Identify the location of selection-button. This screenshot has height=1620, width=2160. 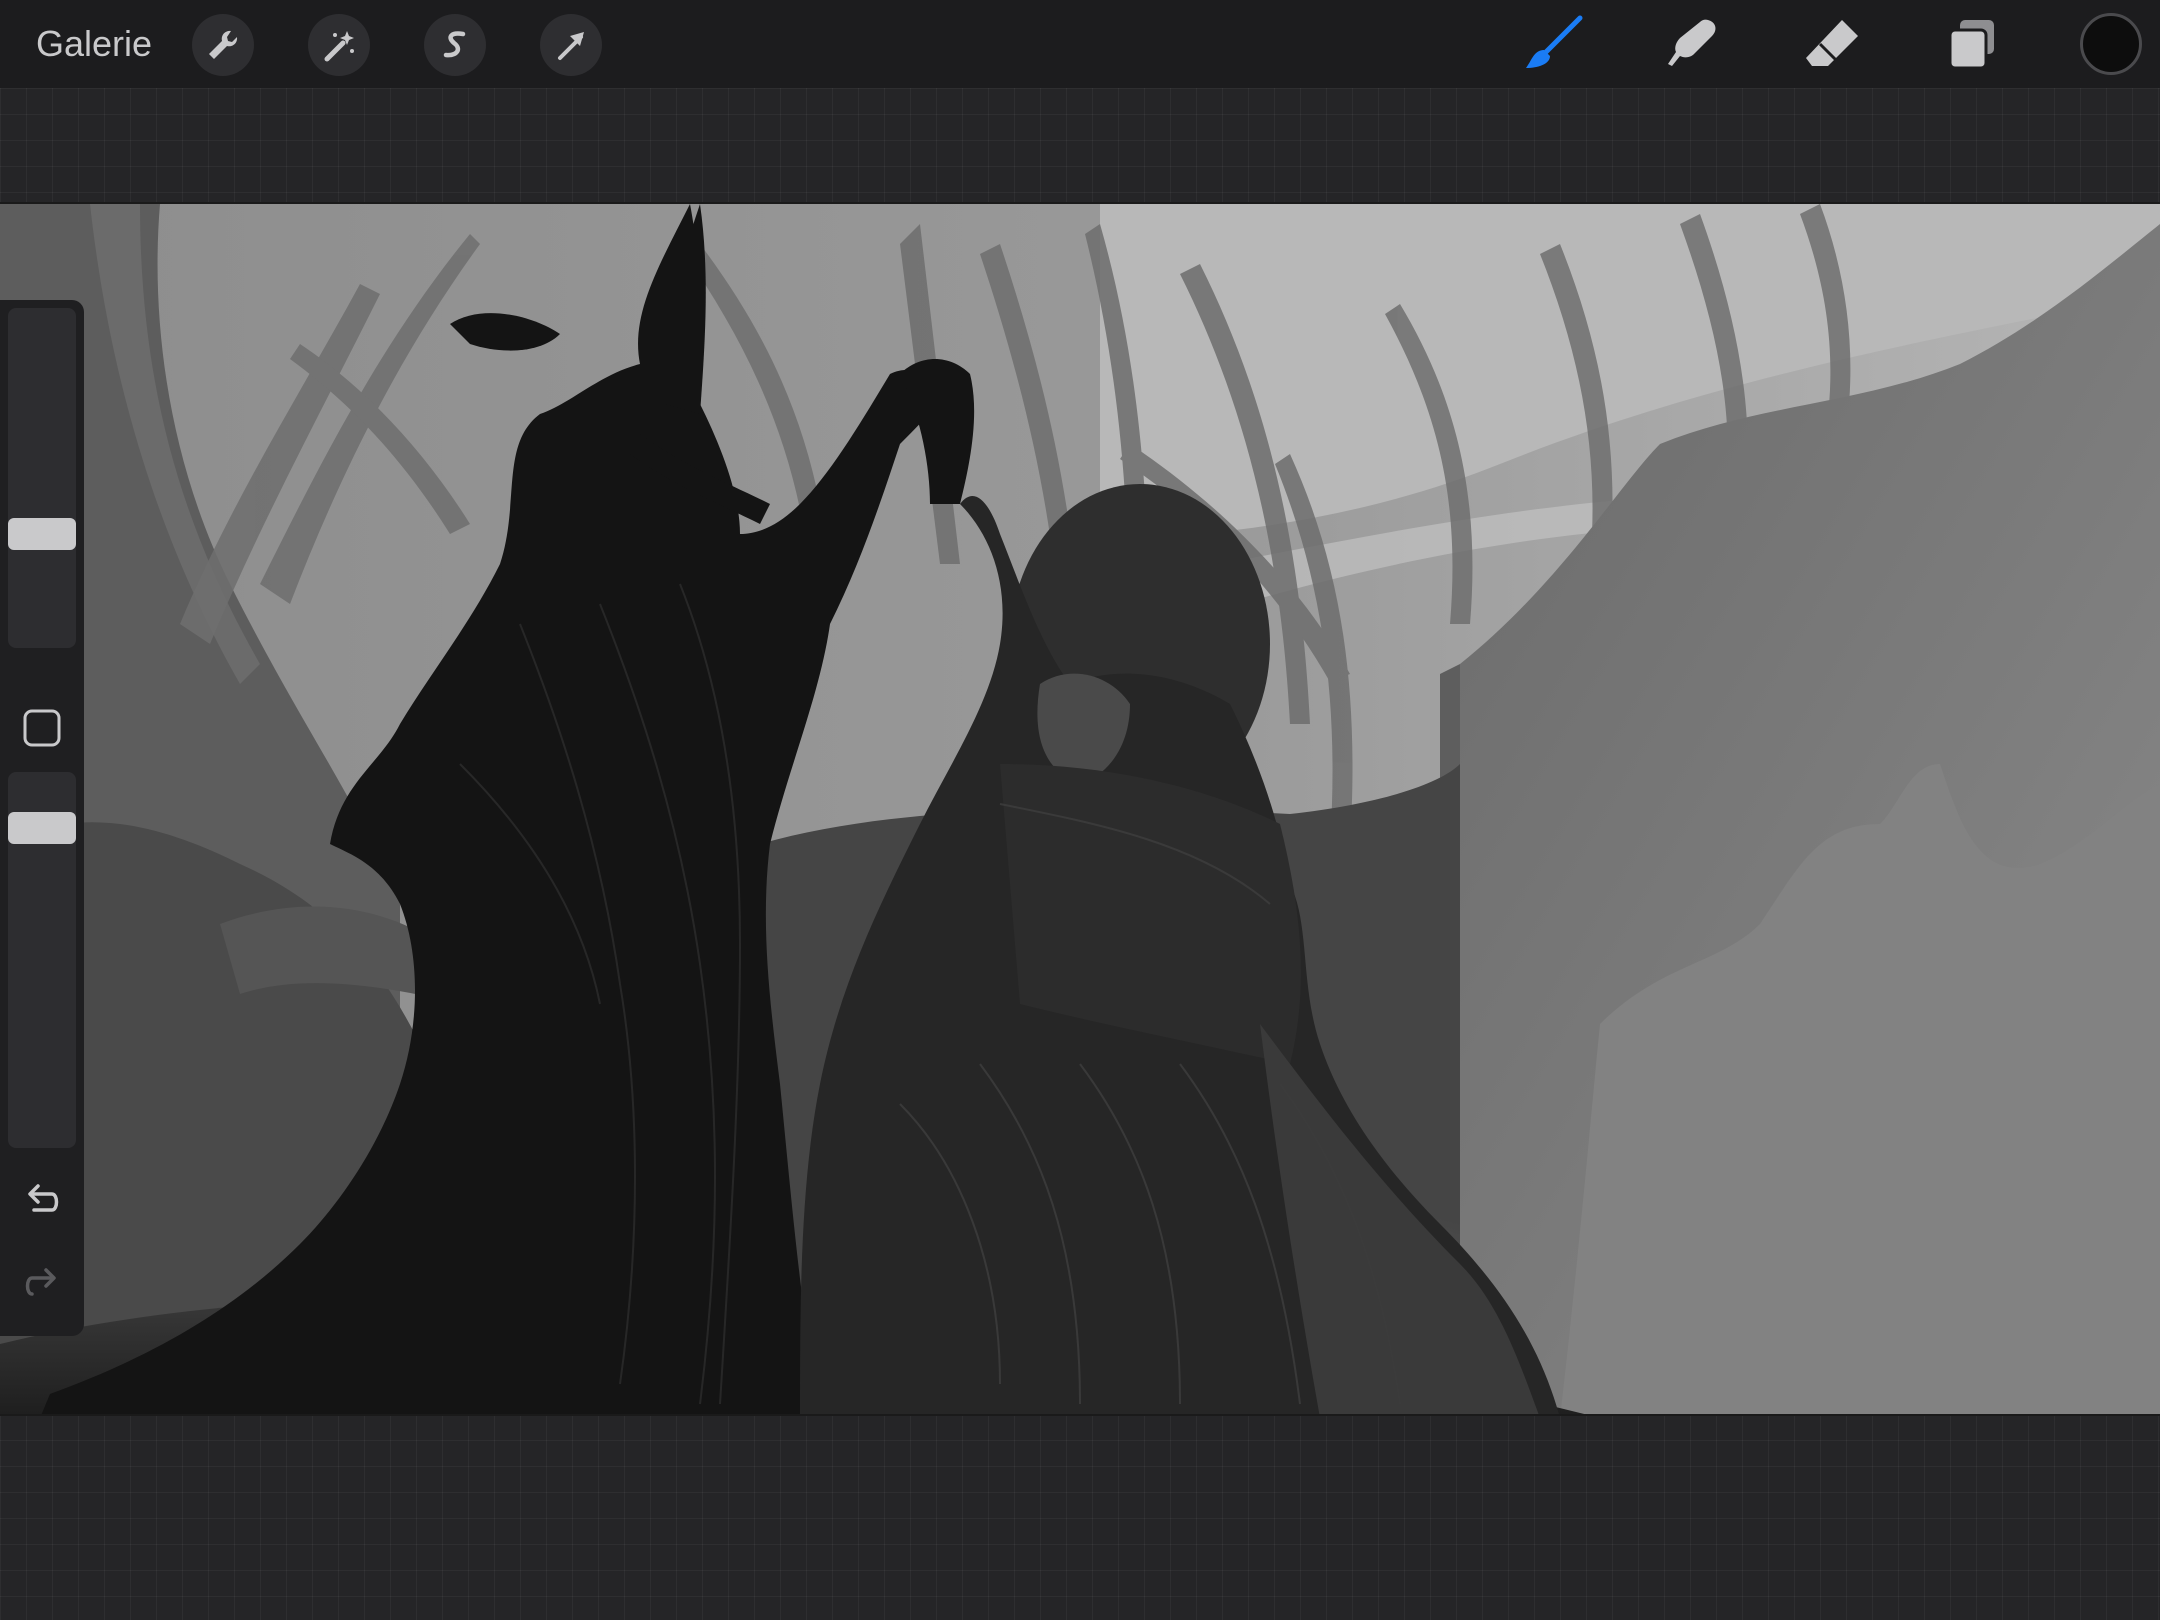
(455, 45).